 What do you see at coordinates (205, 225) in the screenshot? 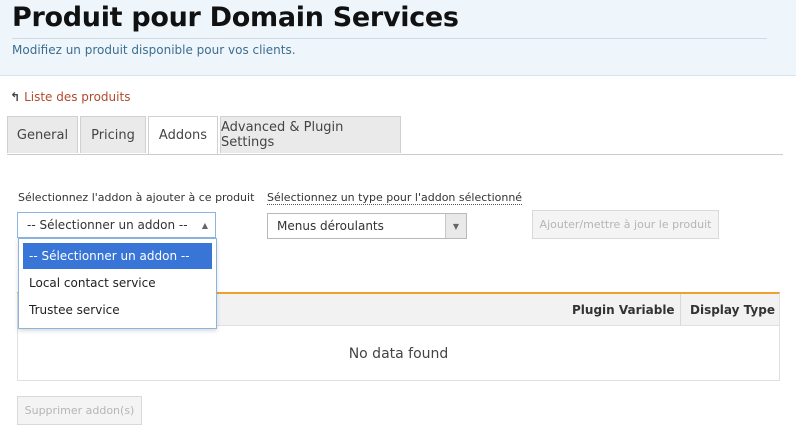
I see `caret-up-icon: ▲` at bounding box center [205, 225].